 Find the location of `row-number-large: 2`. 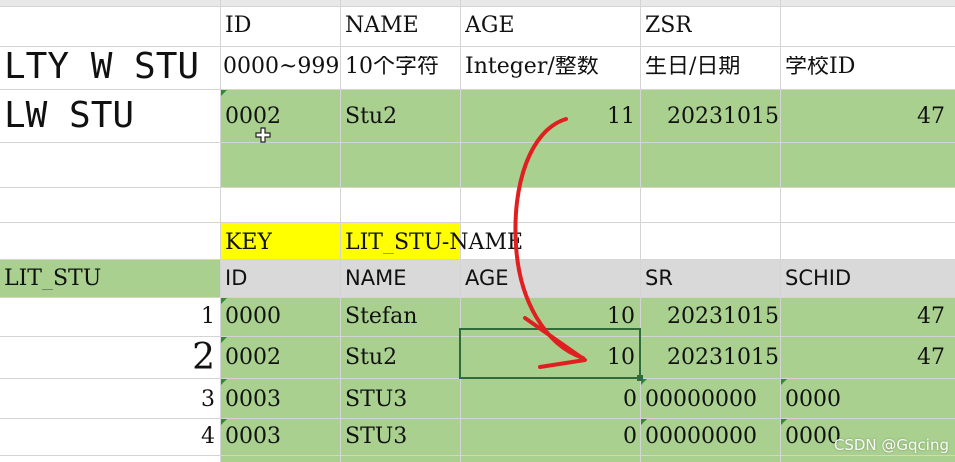

row-number-large: 2 is located at coordinates (182, 358).